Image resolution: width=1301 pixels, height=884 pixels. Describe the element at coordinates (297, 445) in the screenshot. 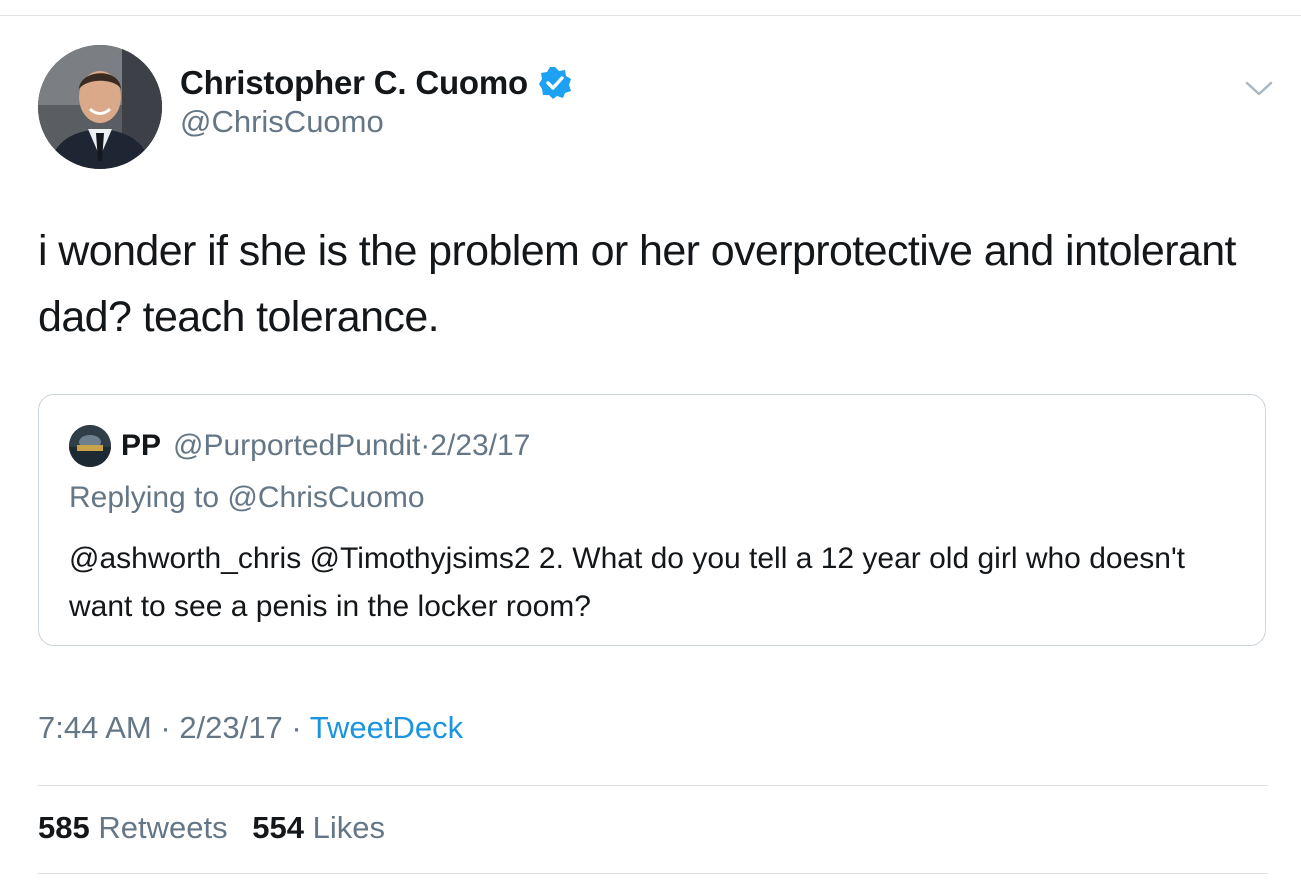

I see `quoted-author-handle: @PurportedPundit` at that location.